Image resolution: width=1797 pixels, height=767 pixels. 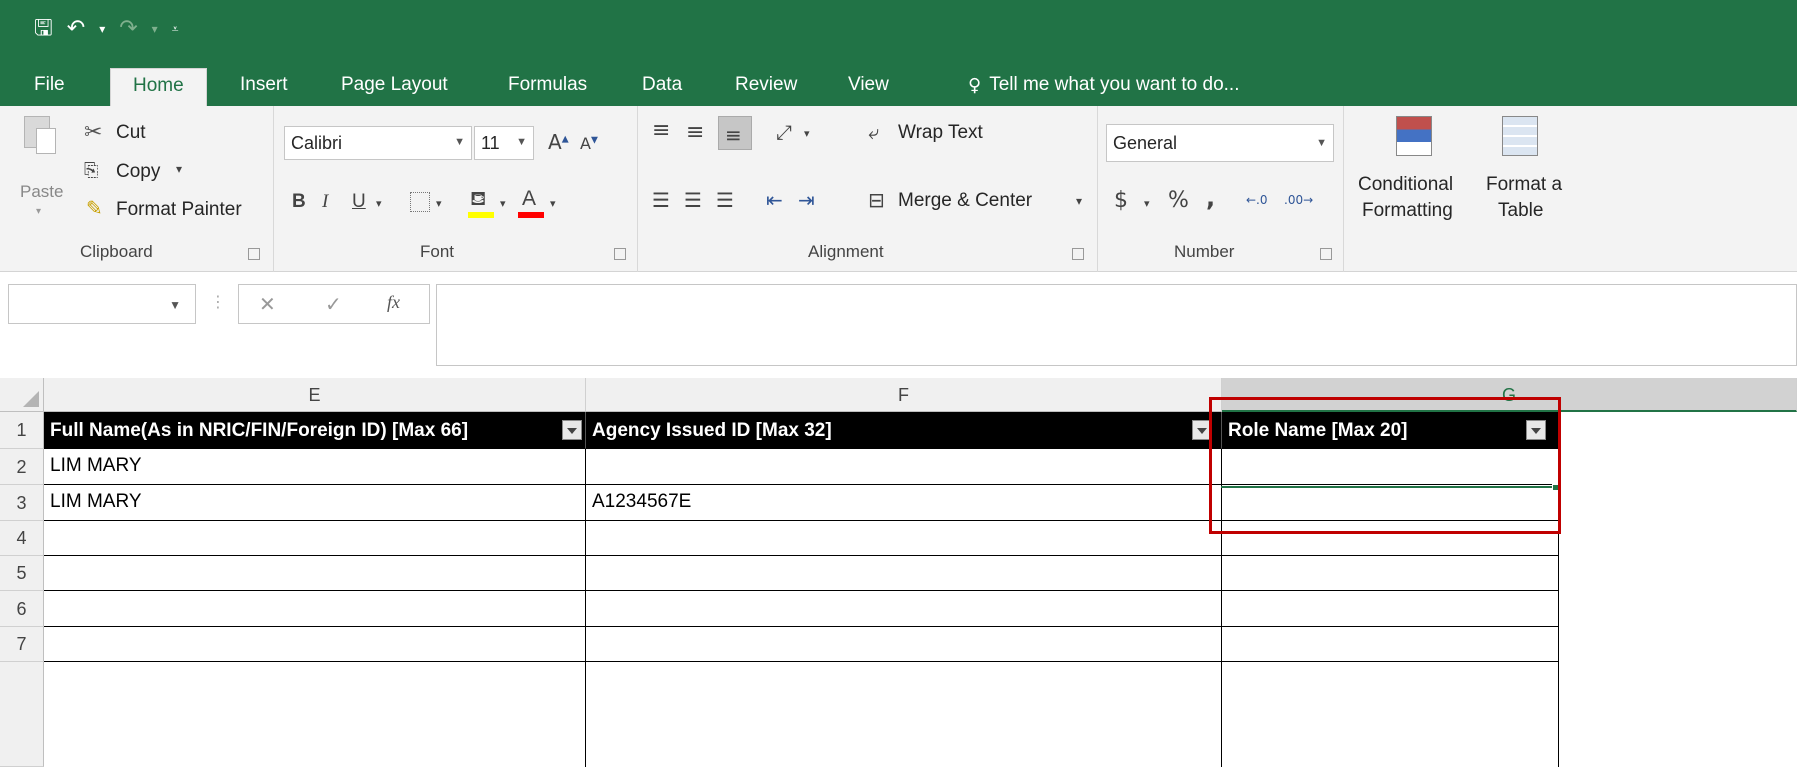 I want to click on row-header-7: 7, so click(x=22, y=644).